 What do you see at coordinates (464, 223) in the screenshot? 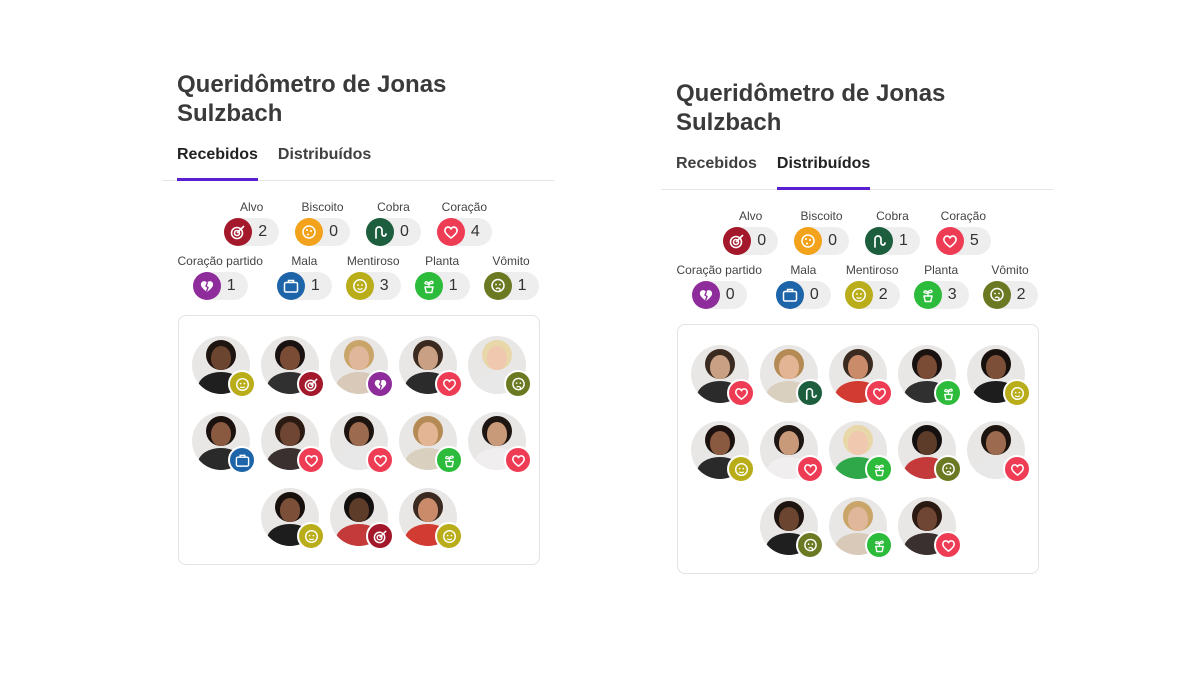
I see `reaction-stat-coracao: Coração 4` at bounding box center [464, 223].